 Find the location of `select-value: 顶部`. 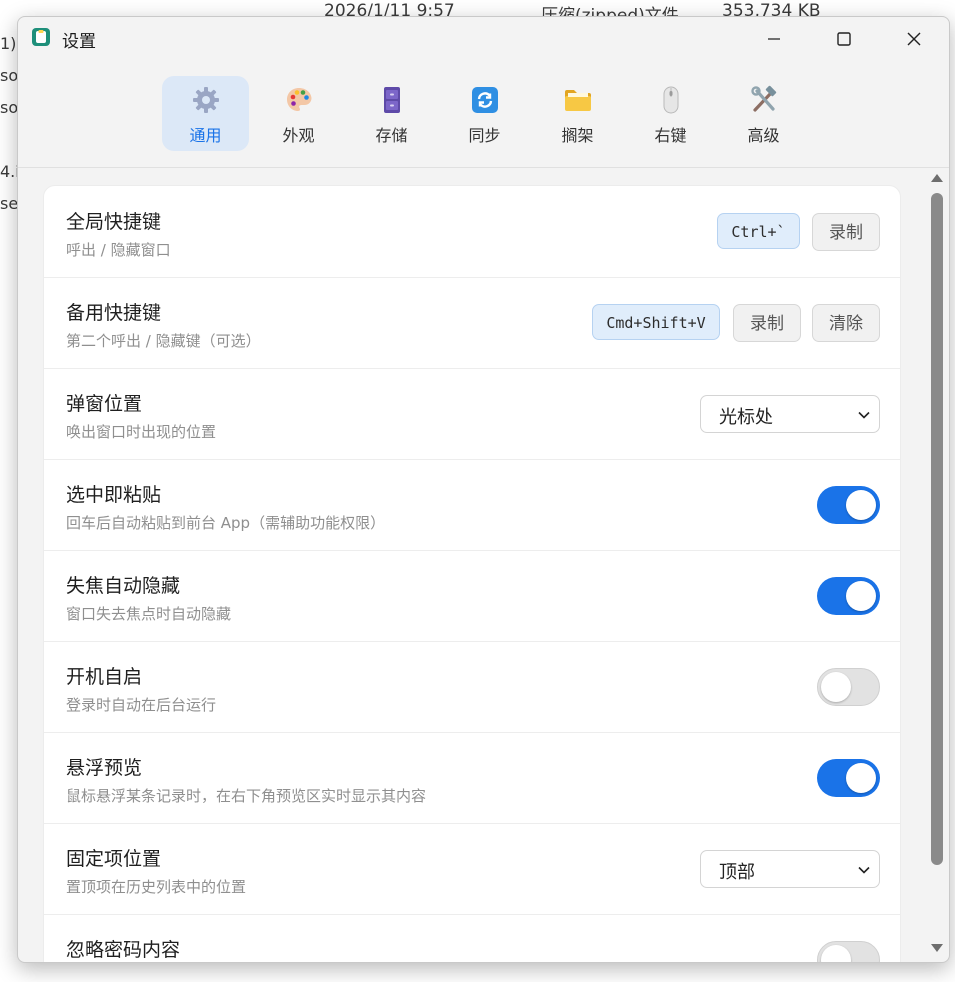

select-value: 顶部 is located at coordinates (737, 872).